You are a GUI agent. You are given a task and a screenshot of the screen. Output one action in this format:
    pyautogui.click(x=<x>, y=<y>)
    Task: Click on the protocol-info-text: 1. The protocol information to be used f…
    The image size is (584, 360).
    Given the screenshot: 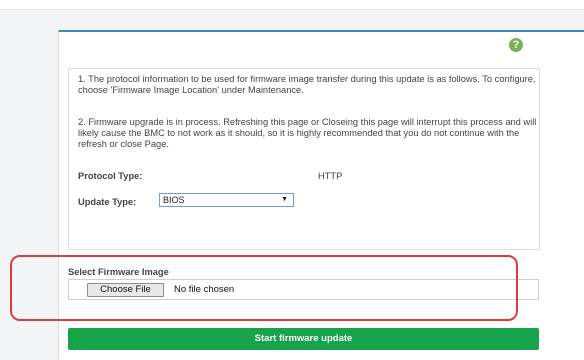 What is the action you would take?
    pyautogui.click(x=307, y=84)
    